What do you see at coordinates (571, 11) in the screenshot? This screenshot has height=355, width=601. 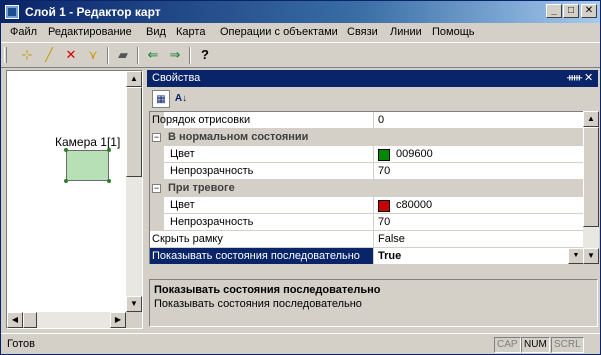 I see `maximize-button: □` at bounding box center [571, 11].